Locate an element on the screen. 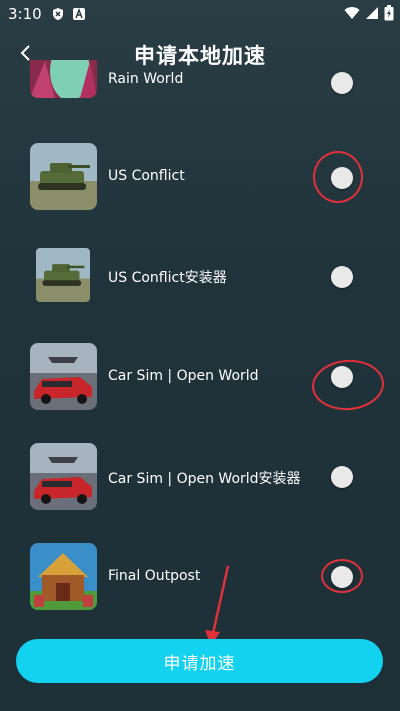 The image size is (400, 711). annotation-arrow is located at coordinates (217, 605).